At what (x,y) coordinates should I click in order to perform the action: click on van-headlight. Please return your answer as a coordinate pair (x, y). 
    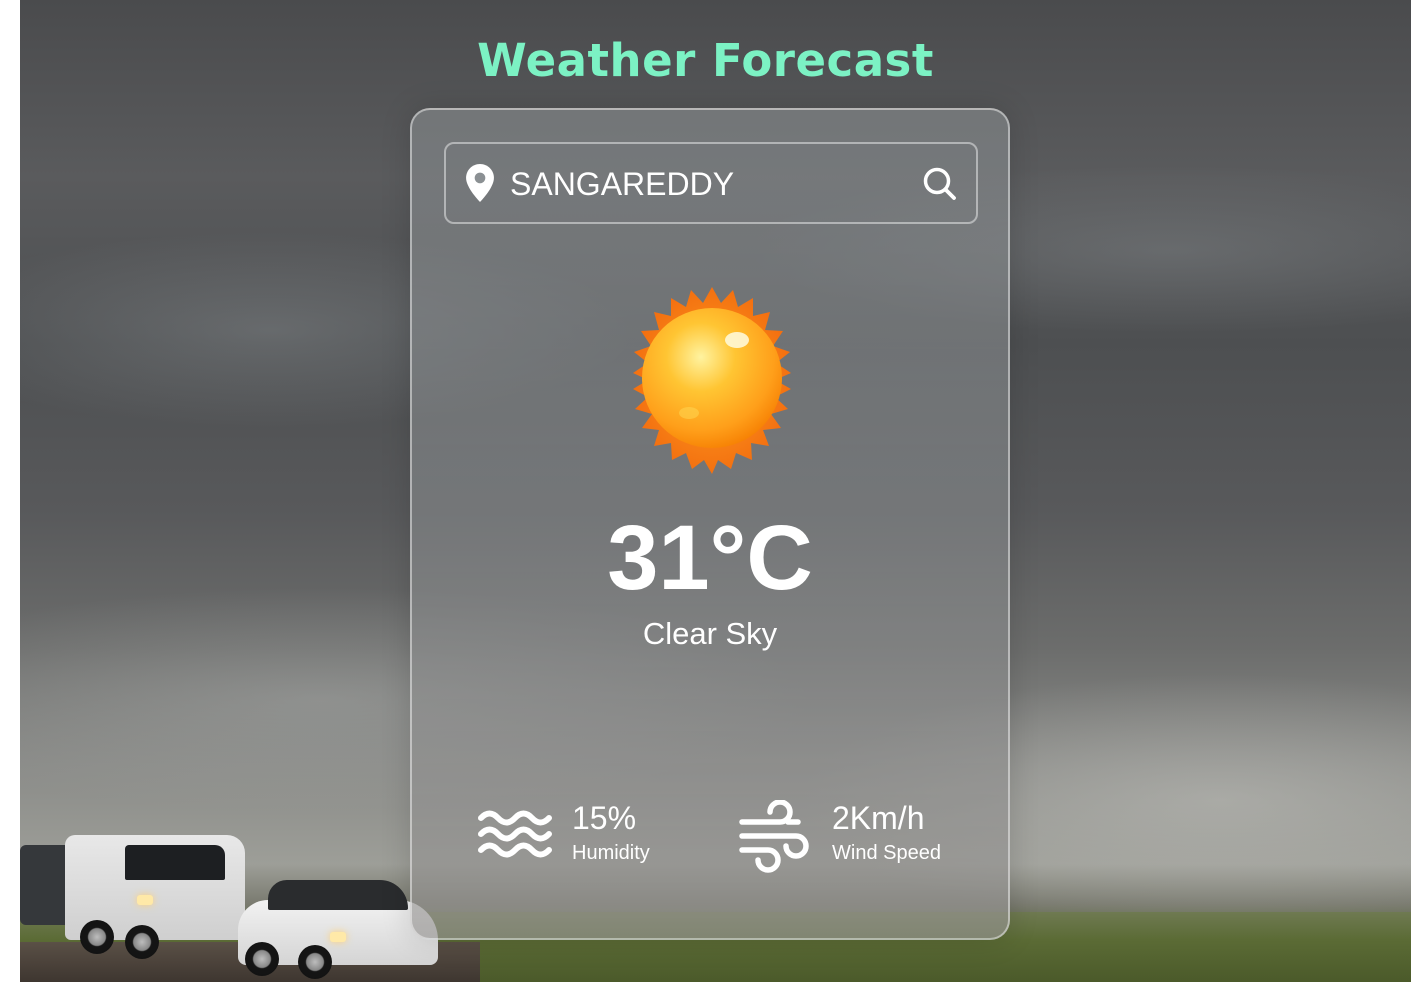
    Looking at the image, I should click on (145, 900).